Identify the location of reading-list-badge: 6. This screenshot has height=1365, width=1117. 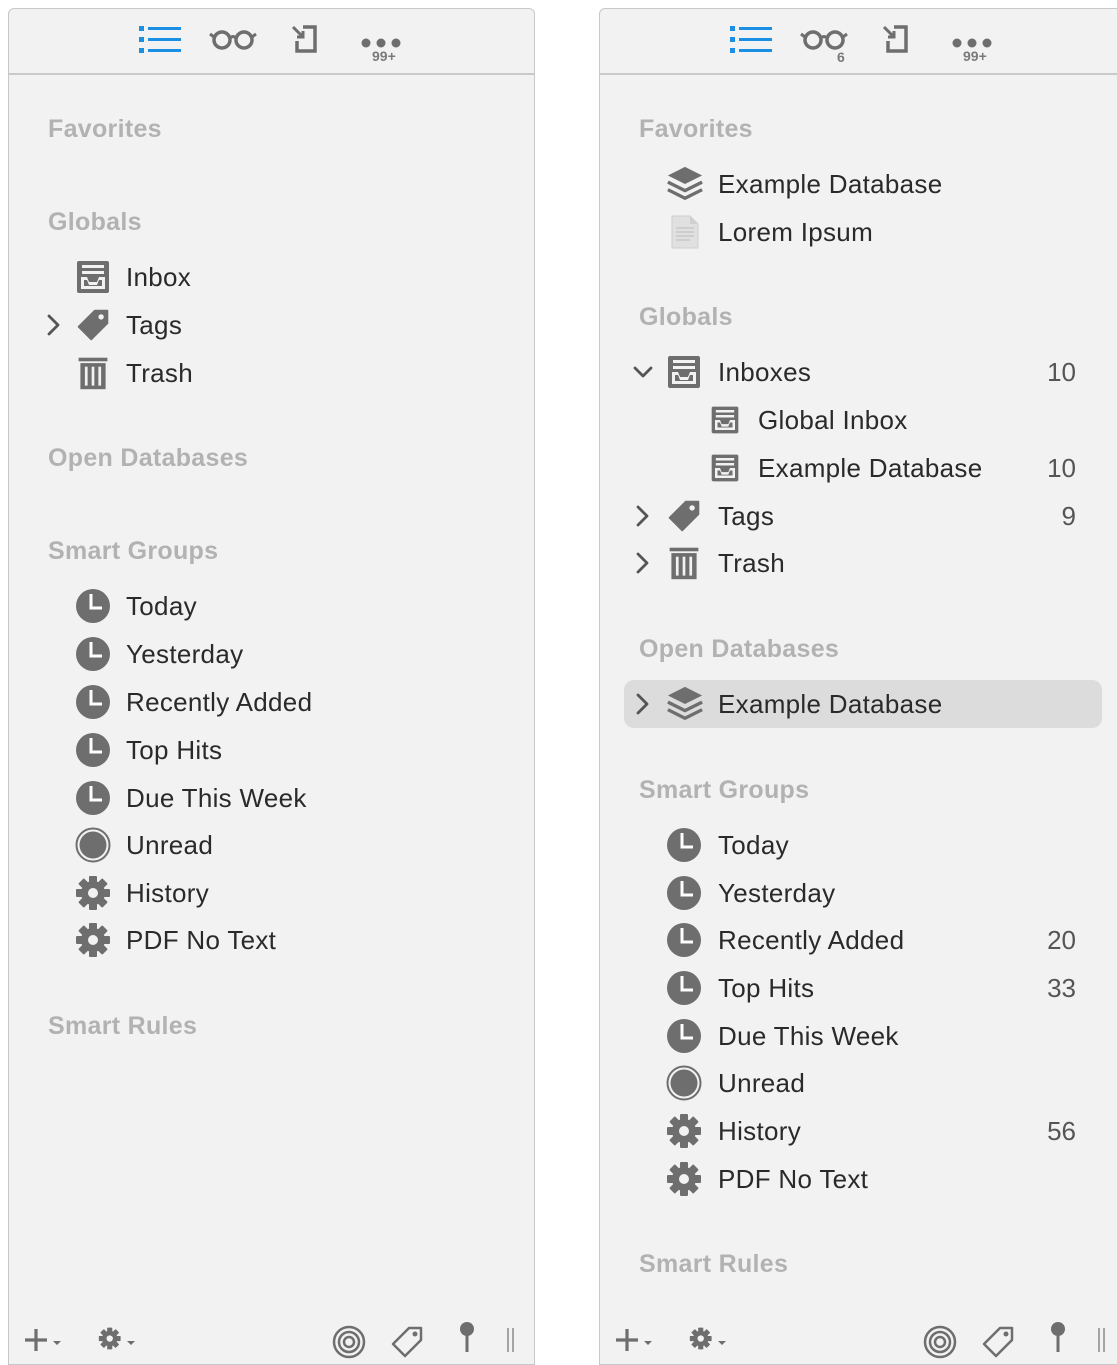
(841, 57).